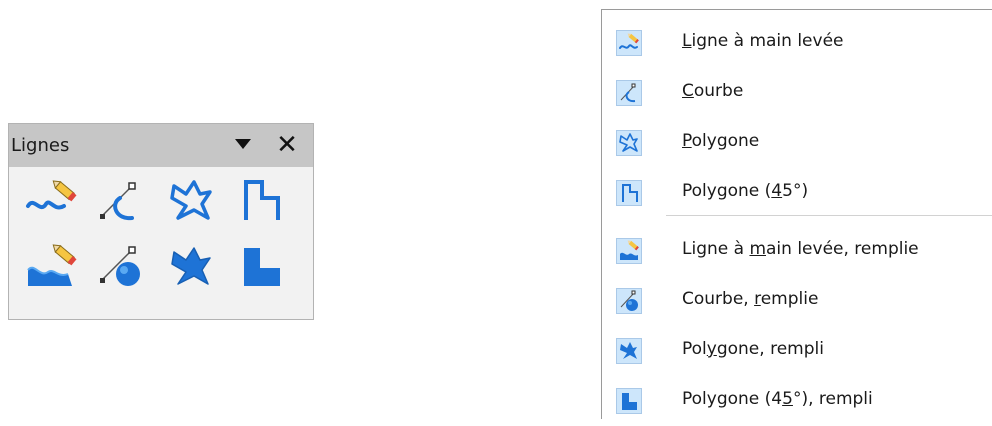  I want to click on lines-toolbar: Lignes ✕, so click(161, 221).